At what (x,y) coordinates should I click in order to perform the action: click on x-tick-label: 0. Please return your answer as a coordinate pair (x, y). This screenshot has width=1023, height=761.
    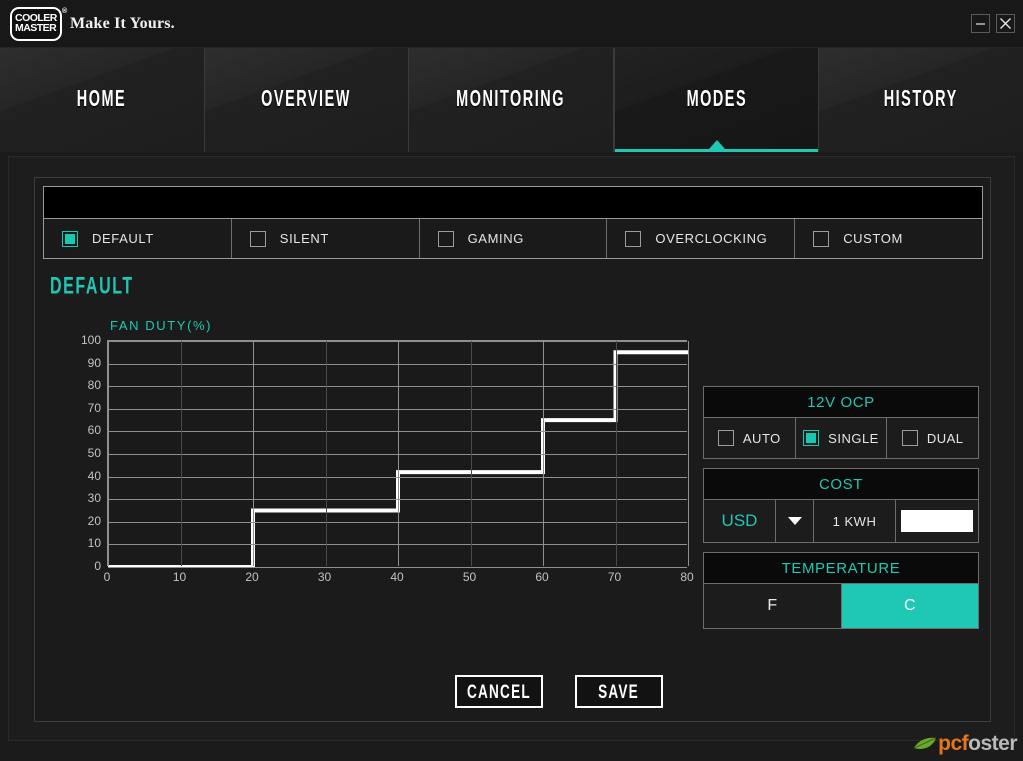
    Looking at the image, I should click on (107, 577).